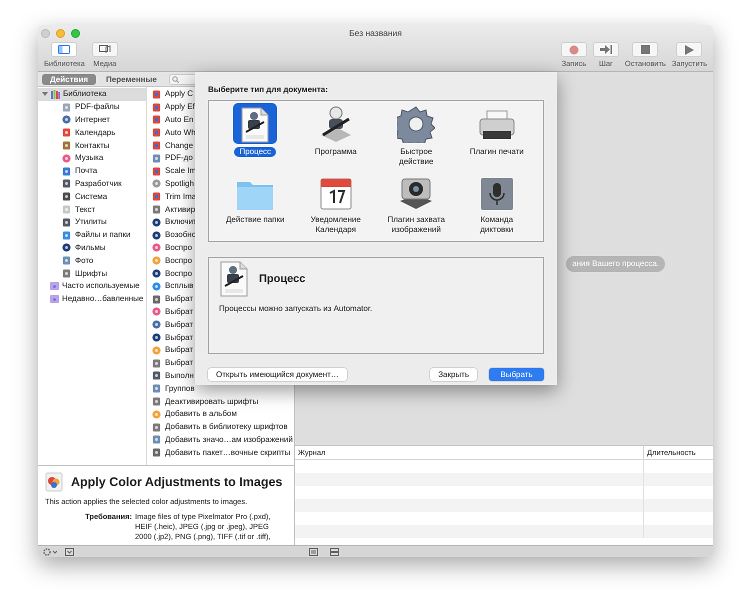 The width and height of the screenshot is (750, 609). Describe the element at coordinates (453, 374) in the screenshot. I see `dialog-button: Закрыть` at that location.